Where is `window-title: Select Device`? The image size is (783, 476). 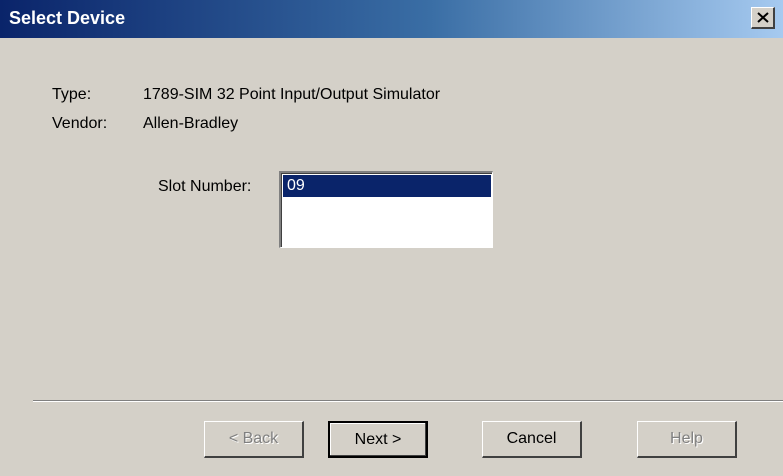 window-title: Select Device is located at coordinates (67, 18).